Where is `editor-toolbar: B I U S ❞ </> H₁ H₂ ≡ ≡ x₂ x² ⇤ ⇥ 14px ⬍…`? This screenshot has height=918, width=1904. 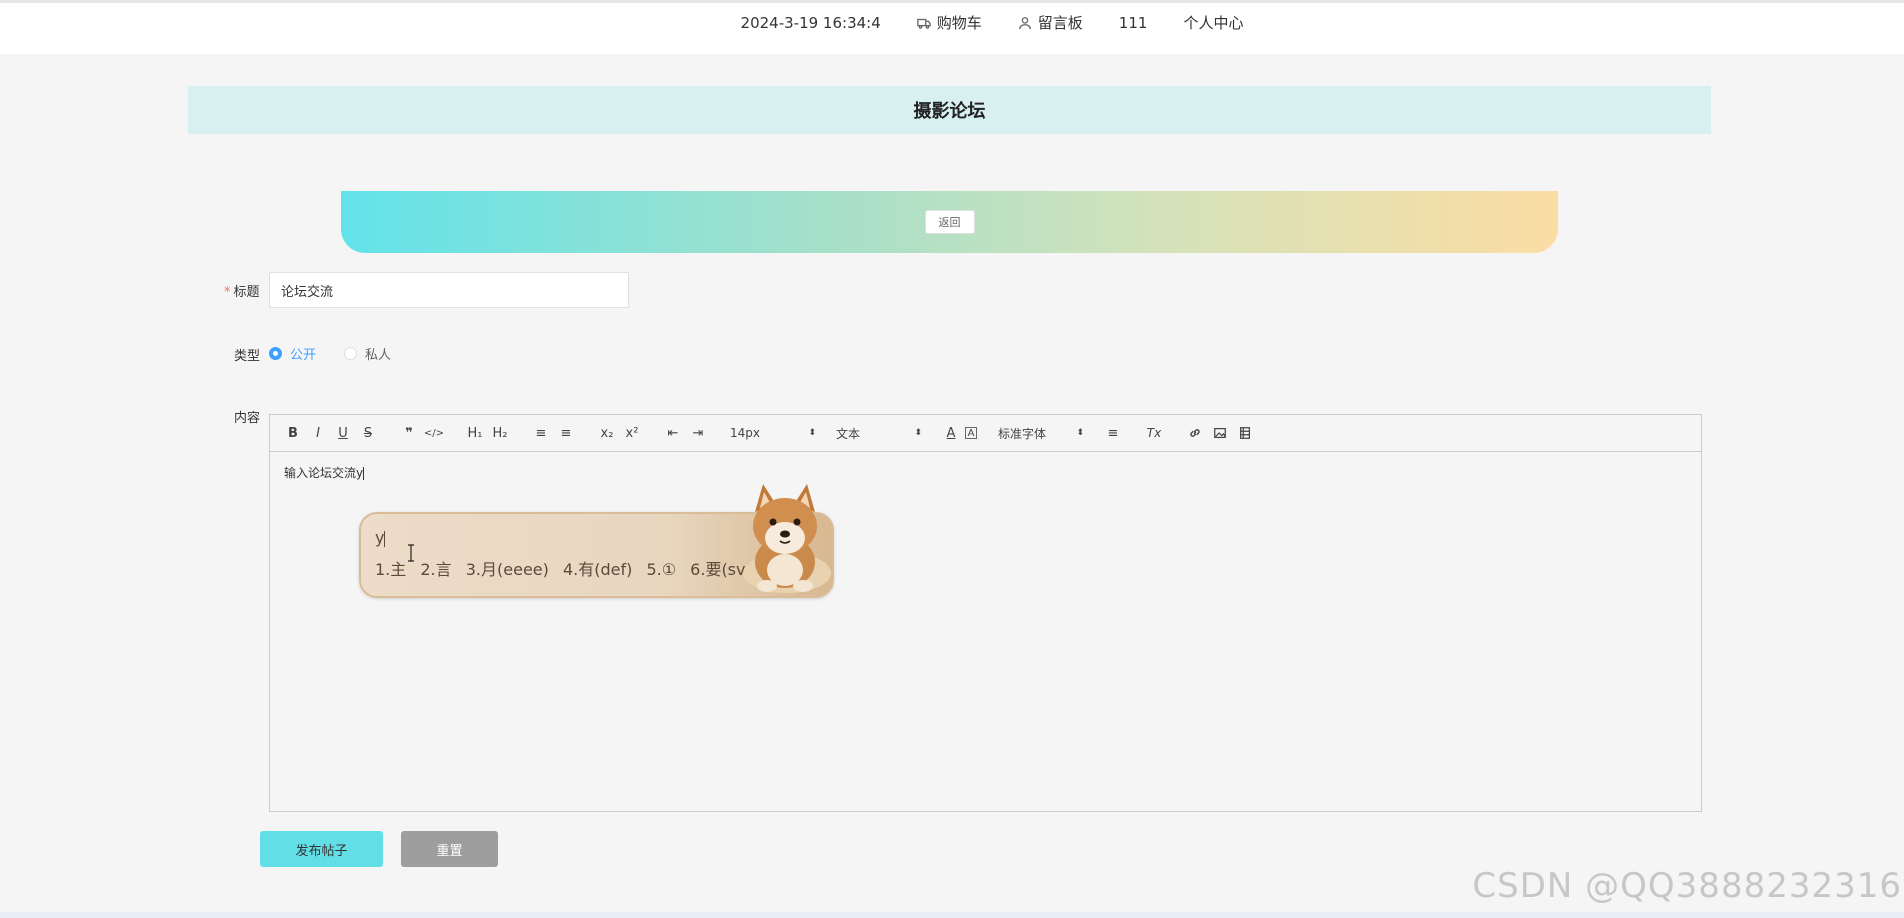 editor-toolbar: B I U S ❞ </> H₁ H₂ ≡ ≡ x₂ x² ⇤ ⇥ 14px ⬍… is located at coordinates (985, 433).